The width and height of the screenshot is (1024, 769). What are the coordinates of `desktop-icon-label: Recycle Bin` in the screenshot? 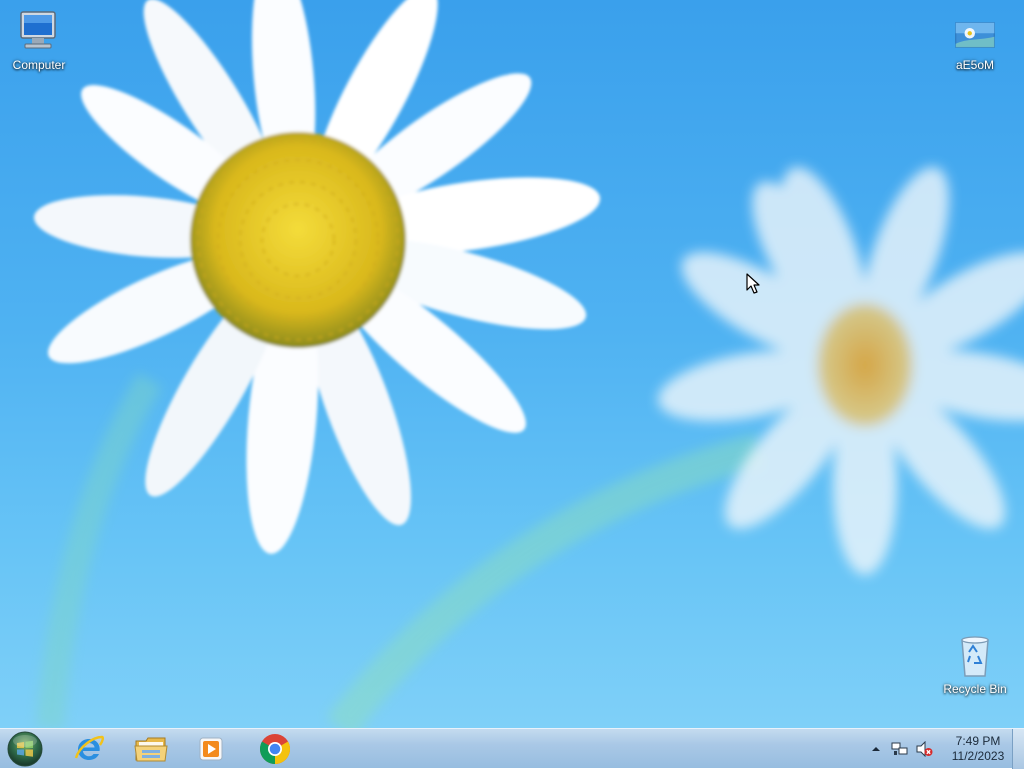 It's located at (975, 689).